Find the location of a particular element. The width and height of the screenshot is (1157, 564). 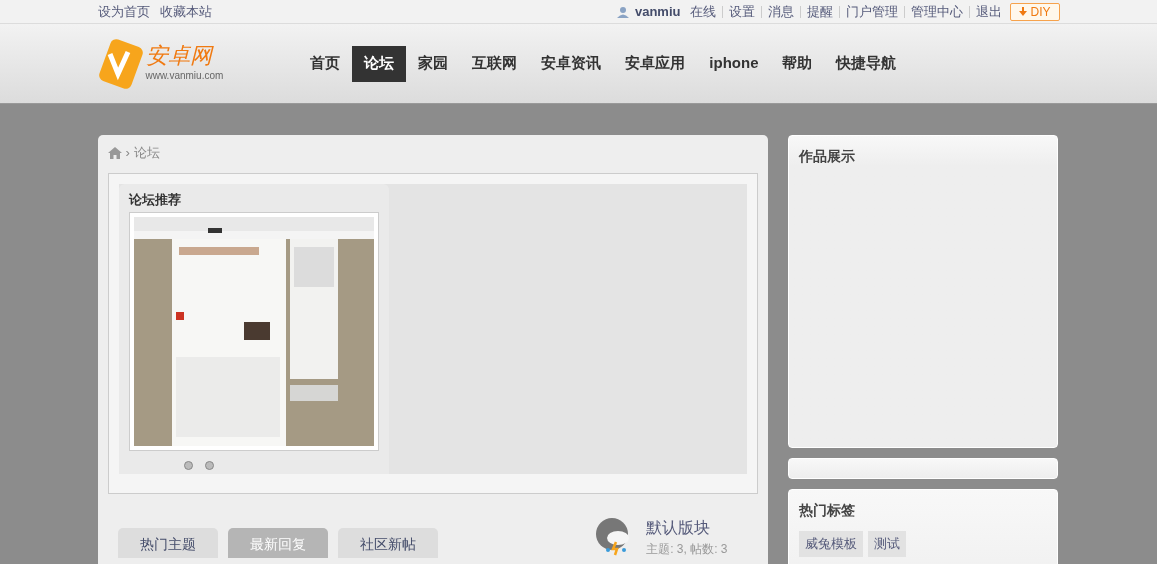

nav-item: 安卓资讯 is located at coordinates (571, 63).